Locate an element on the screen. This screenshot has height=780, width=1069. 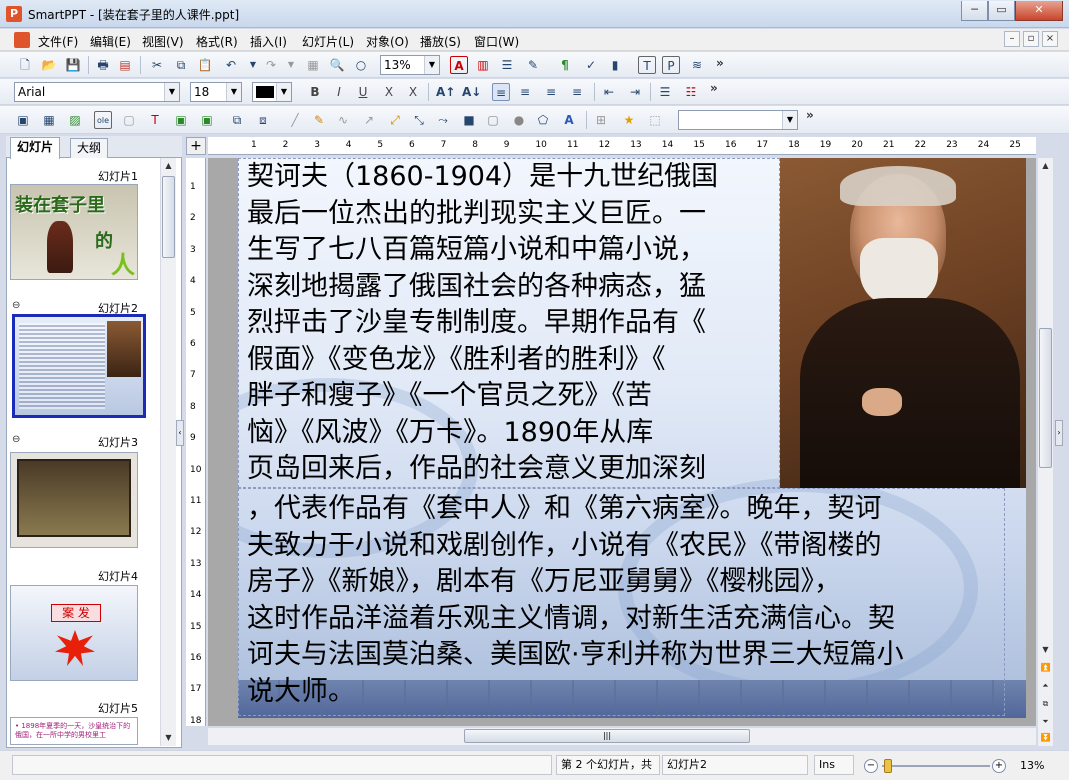
star-icon: ★ is located at coordinates (629, 120).